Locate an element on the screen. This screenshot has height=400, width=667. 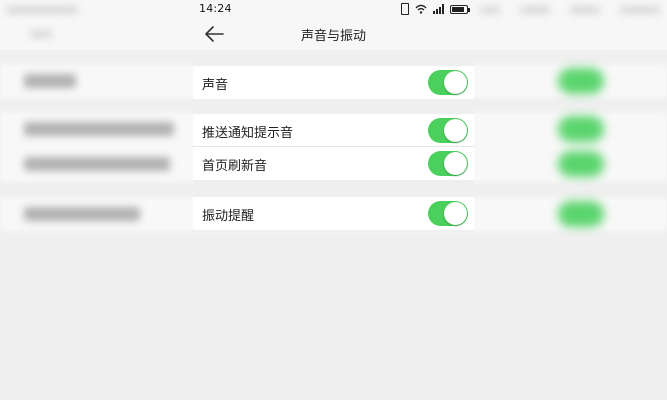
status-icons is located at coordinates (435, 9).